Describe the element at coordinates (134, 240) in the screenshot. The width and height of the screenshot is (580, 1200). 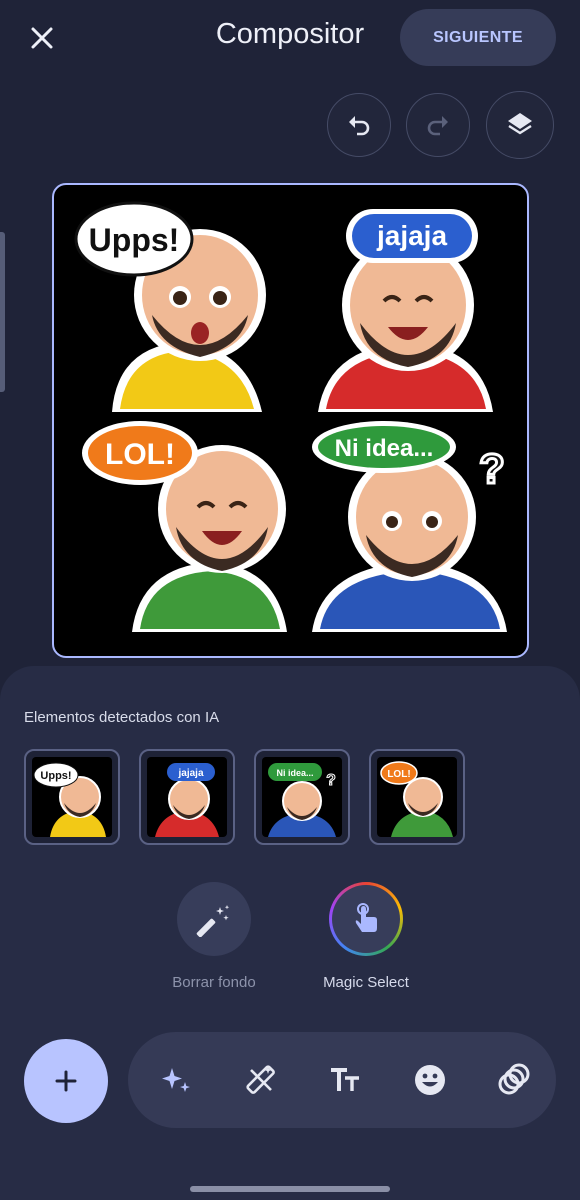
I see `bubble-text: Upps!` at that location.